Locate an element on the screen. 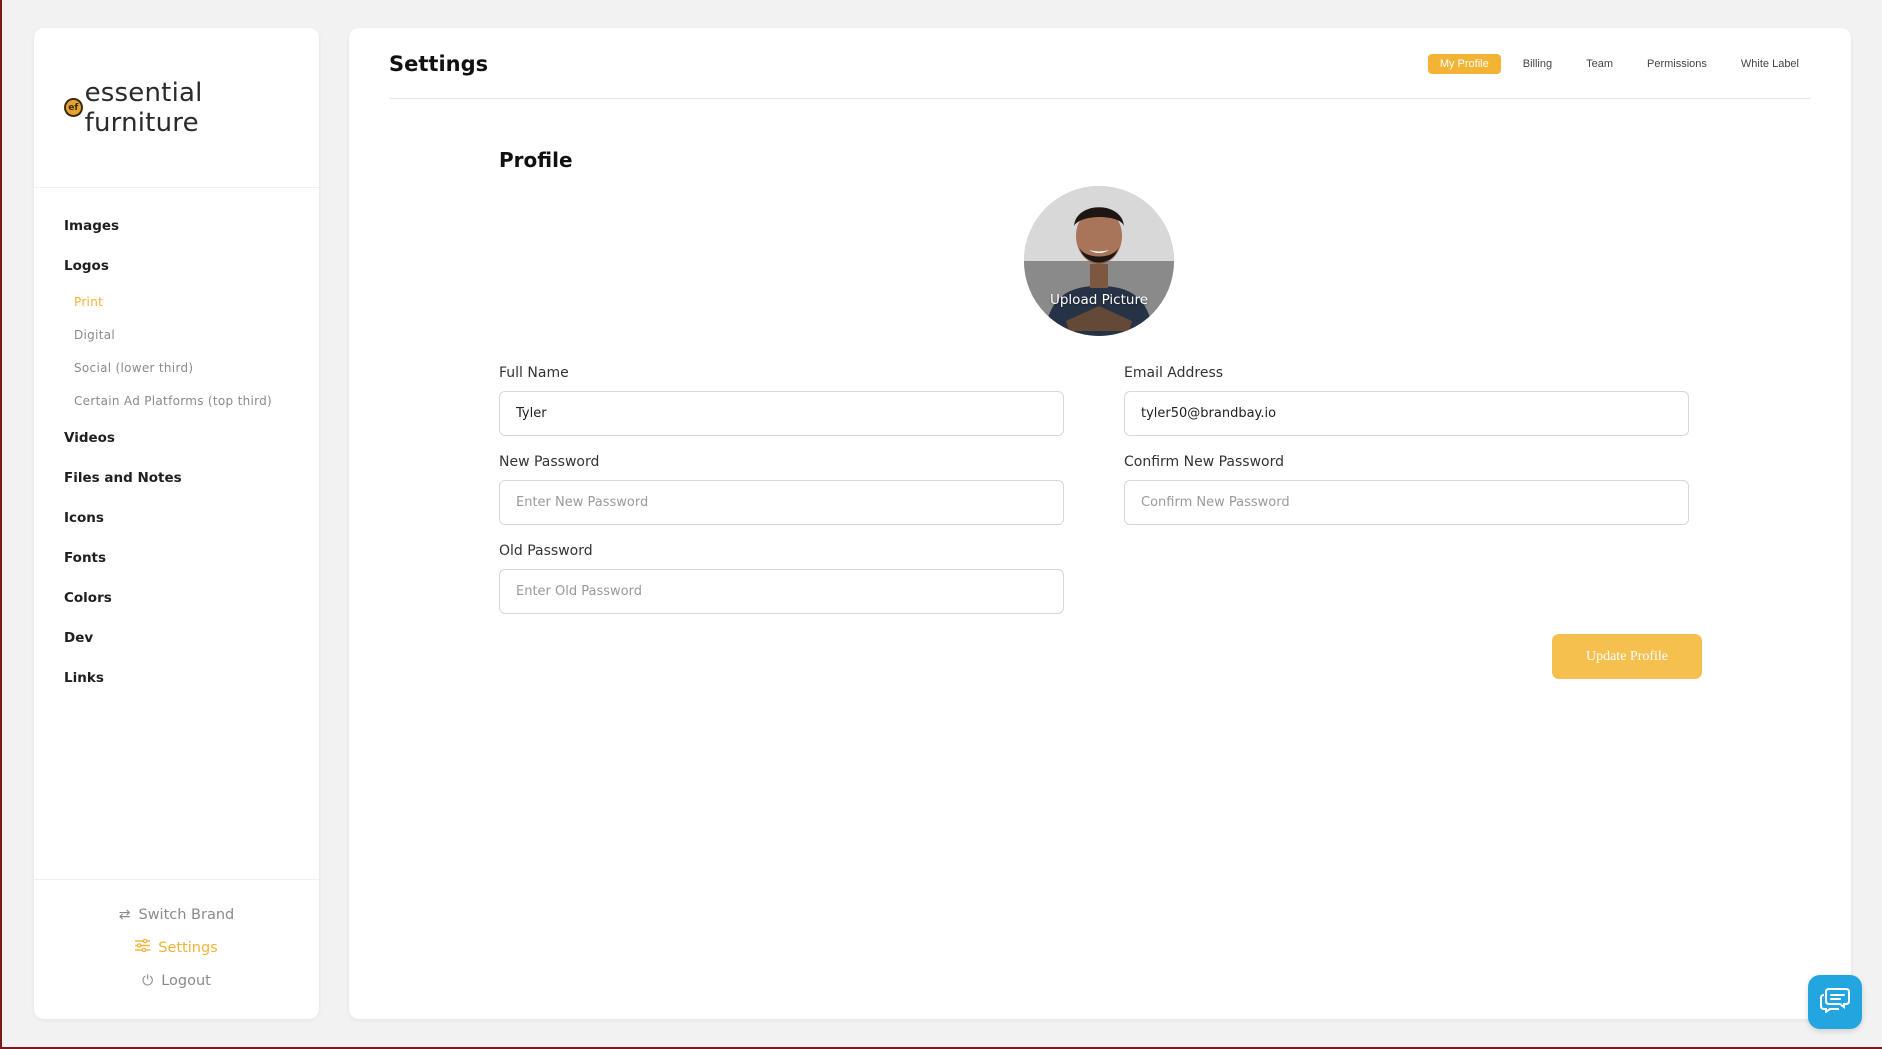  sidebar-item-logos: Logos is located at coordinates (176, 266).